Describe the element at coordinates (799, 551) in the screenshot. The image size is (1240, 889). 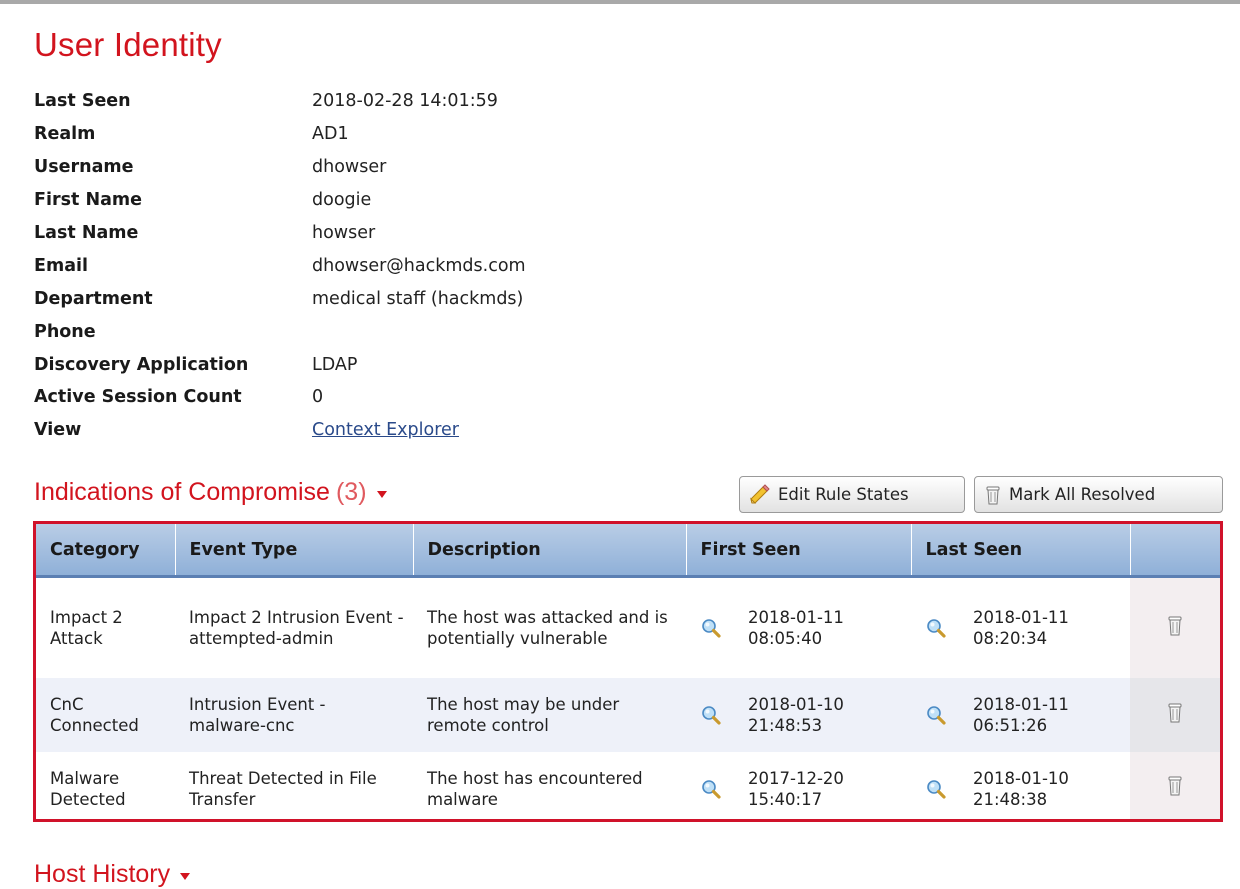
I see `column-header-first-seen: First Seen` at that location.